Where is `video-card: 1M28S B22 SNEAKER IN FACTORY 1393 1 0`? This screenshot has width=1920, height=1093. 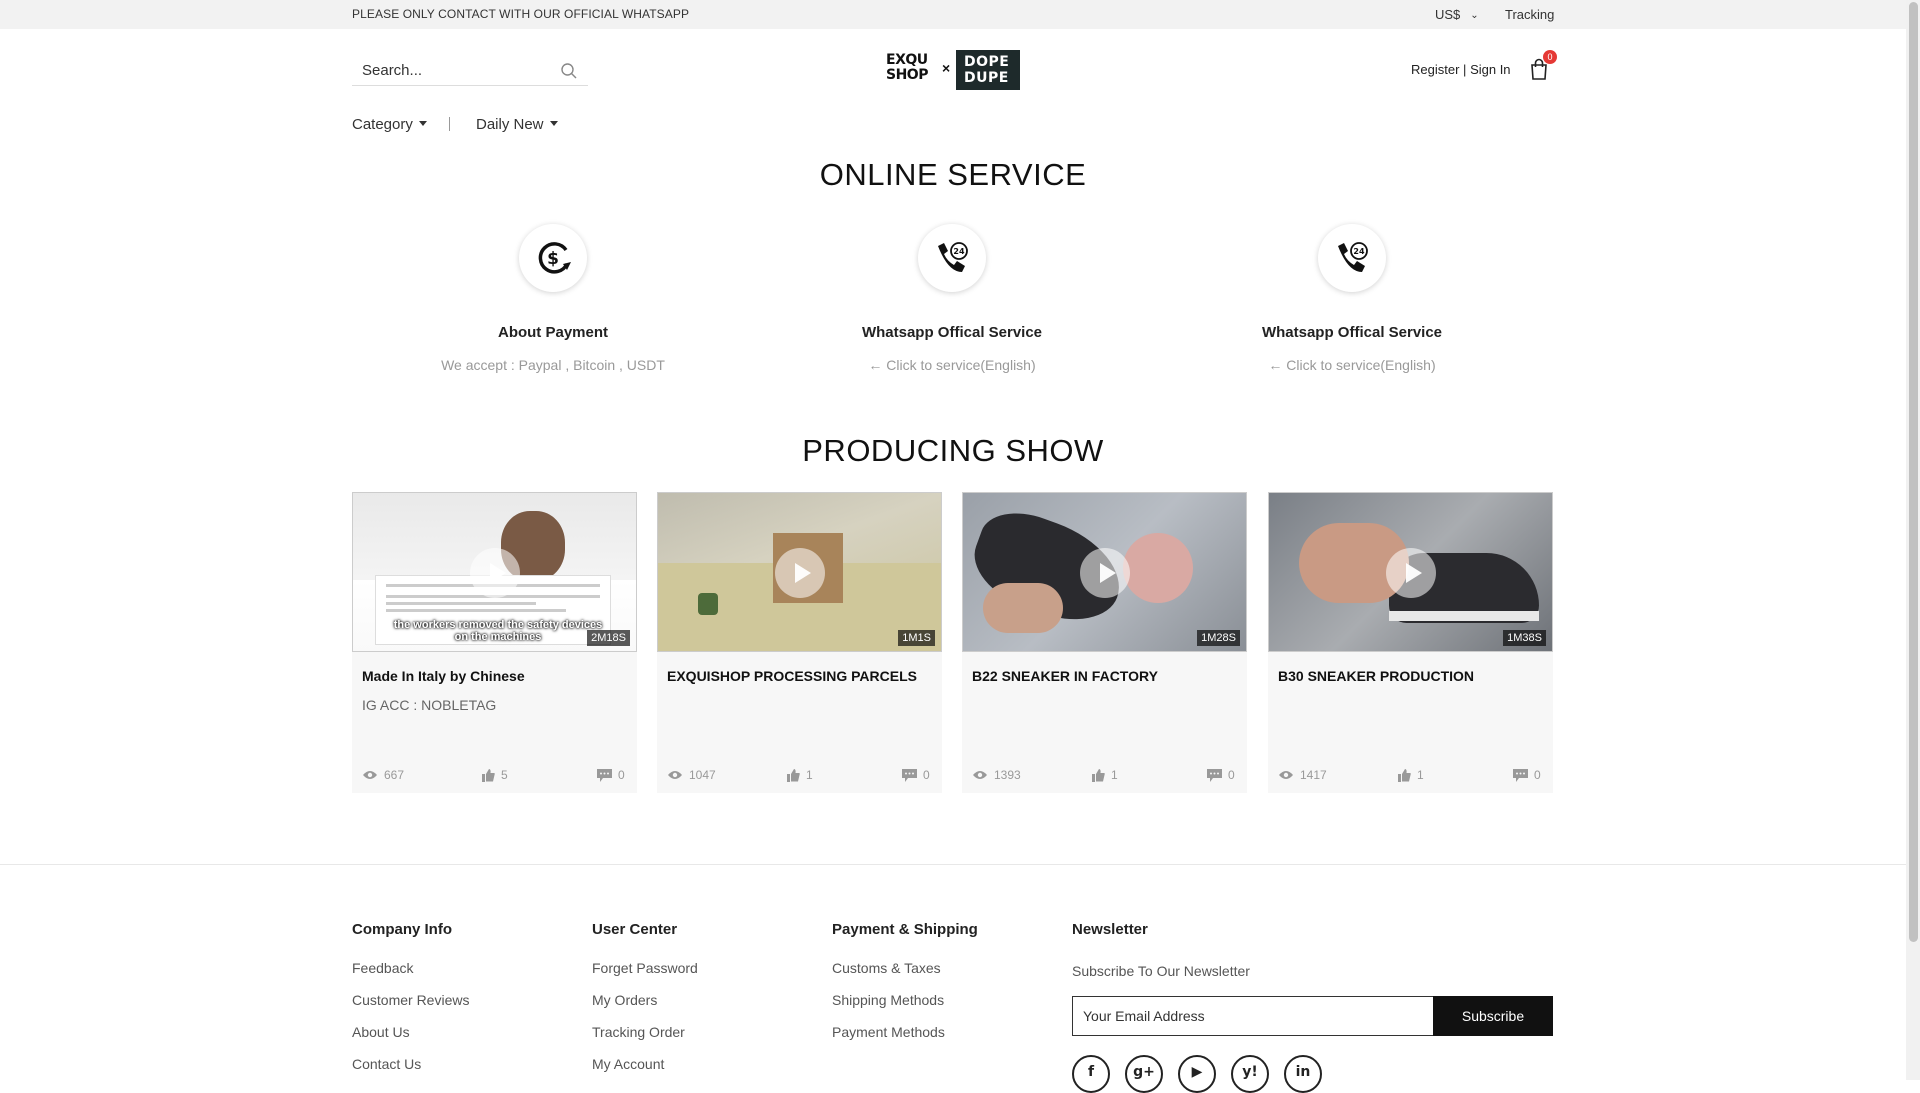 video-card: 1M28S B22 SNEAKER IN FACTORY 1393 1 0 is located at coordinates (1104, 642).